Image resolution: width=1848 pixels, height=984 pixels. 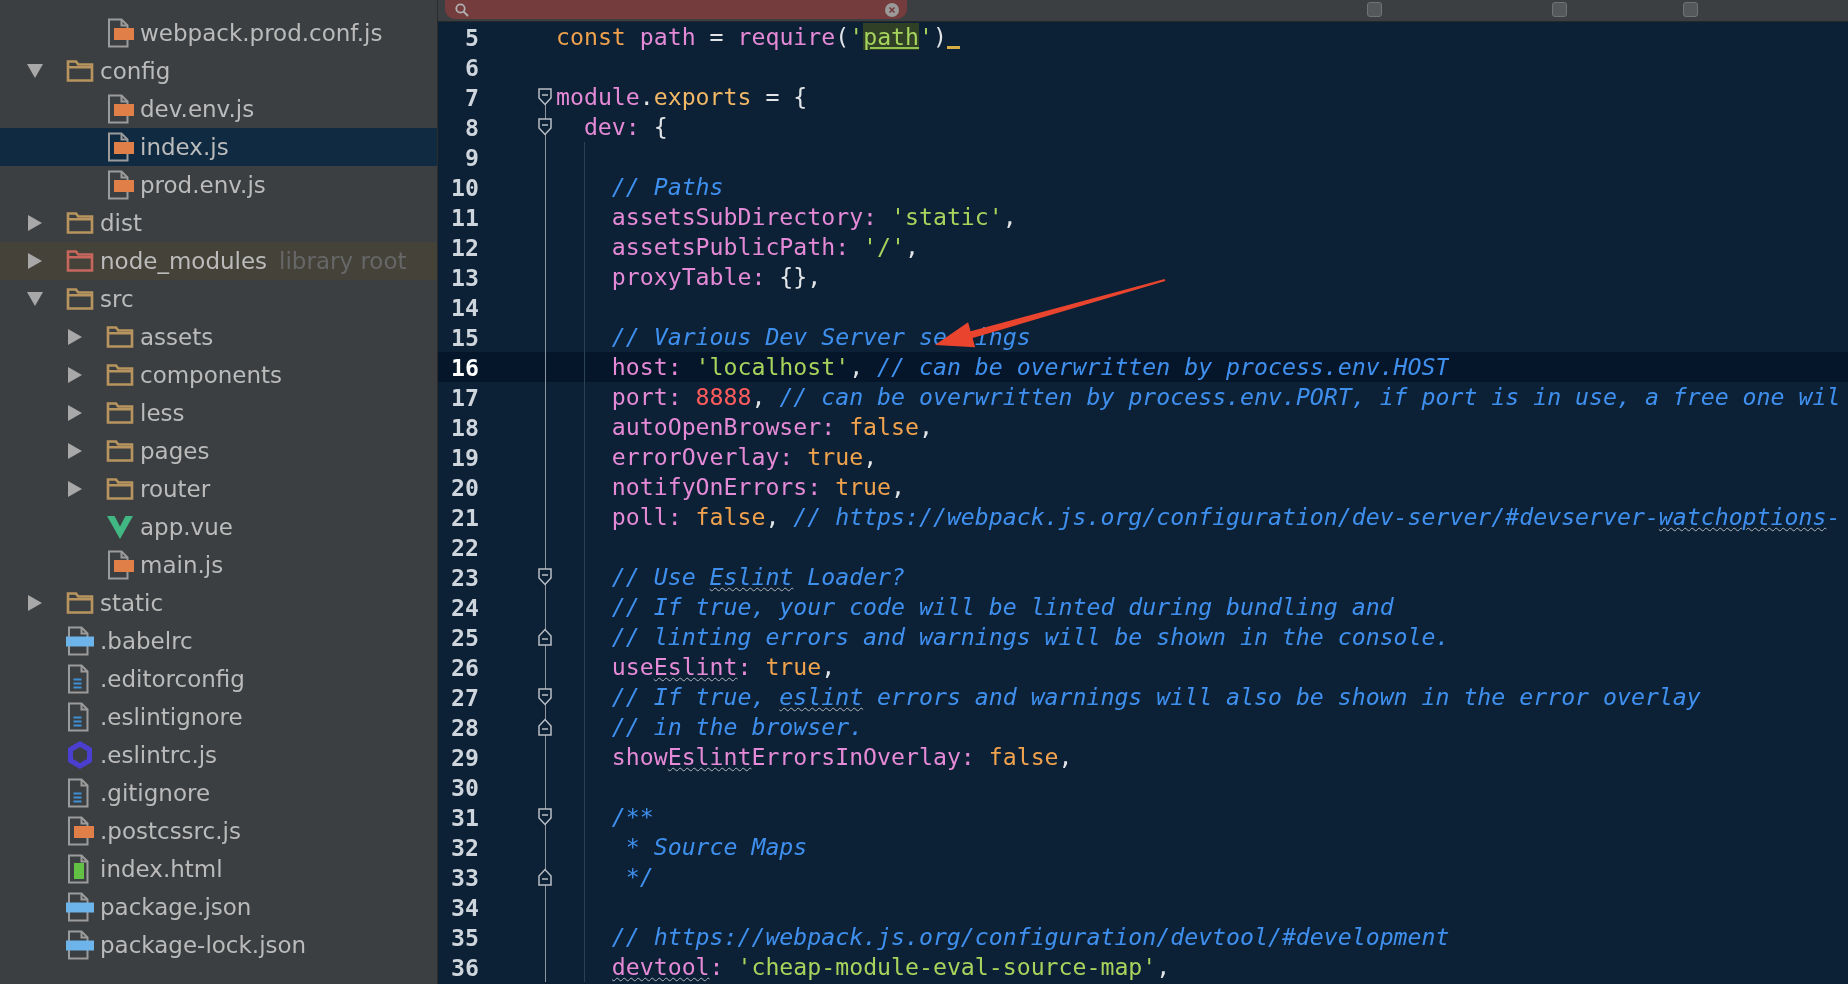 What do you see at coordinates (892, 9) in the screenshot?
I see `clear-icon` at bounding box center [892, 9].